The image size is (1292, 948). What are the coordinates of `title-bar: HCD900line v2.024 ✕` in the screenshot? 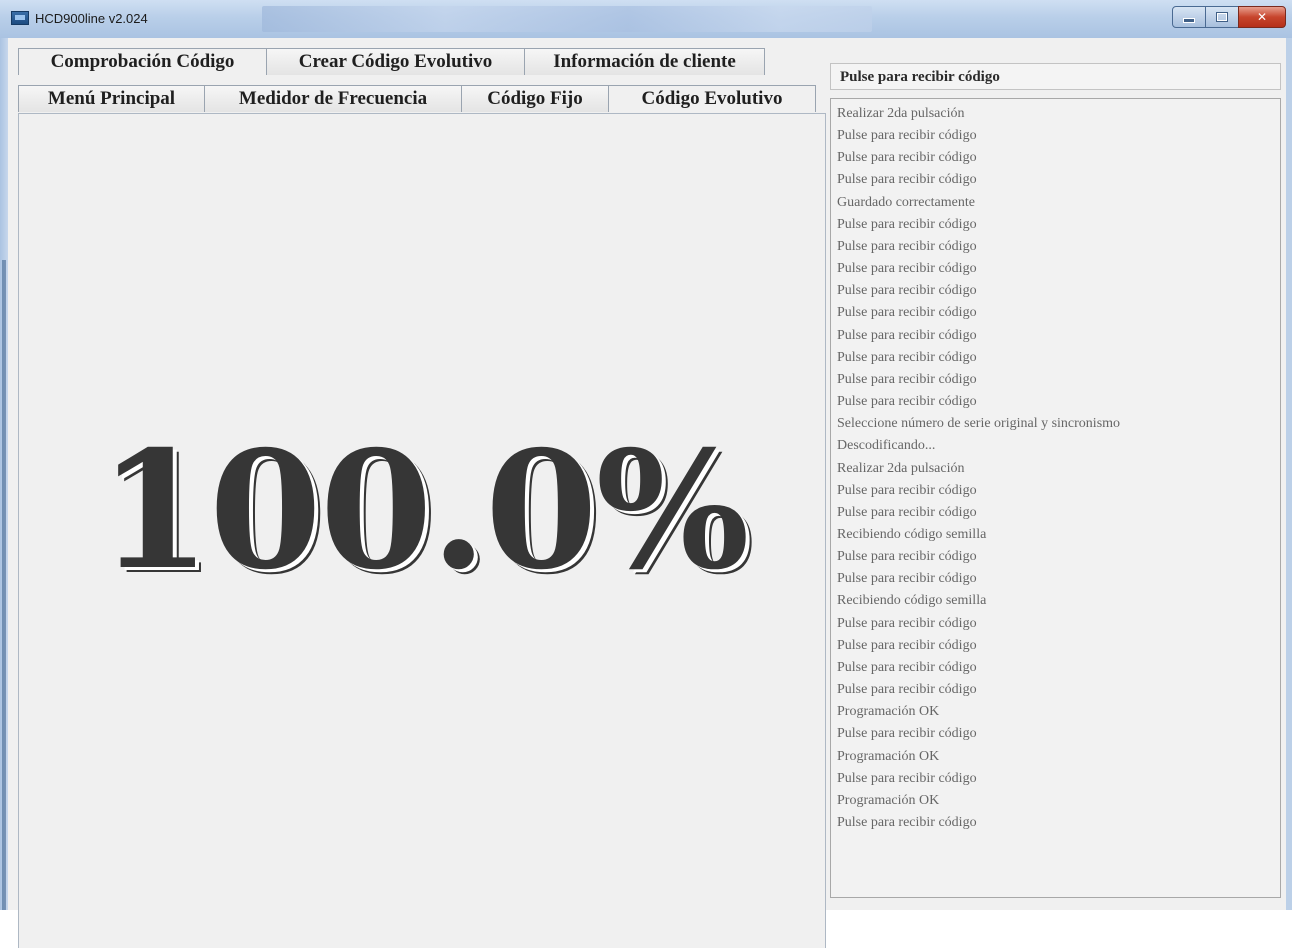 It's located at (646, 19).